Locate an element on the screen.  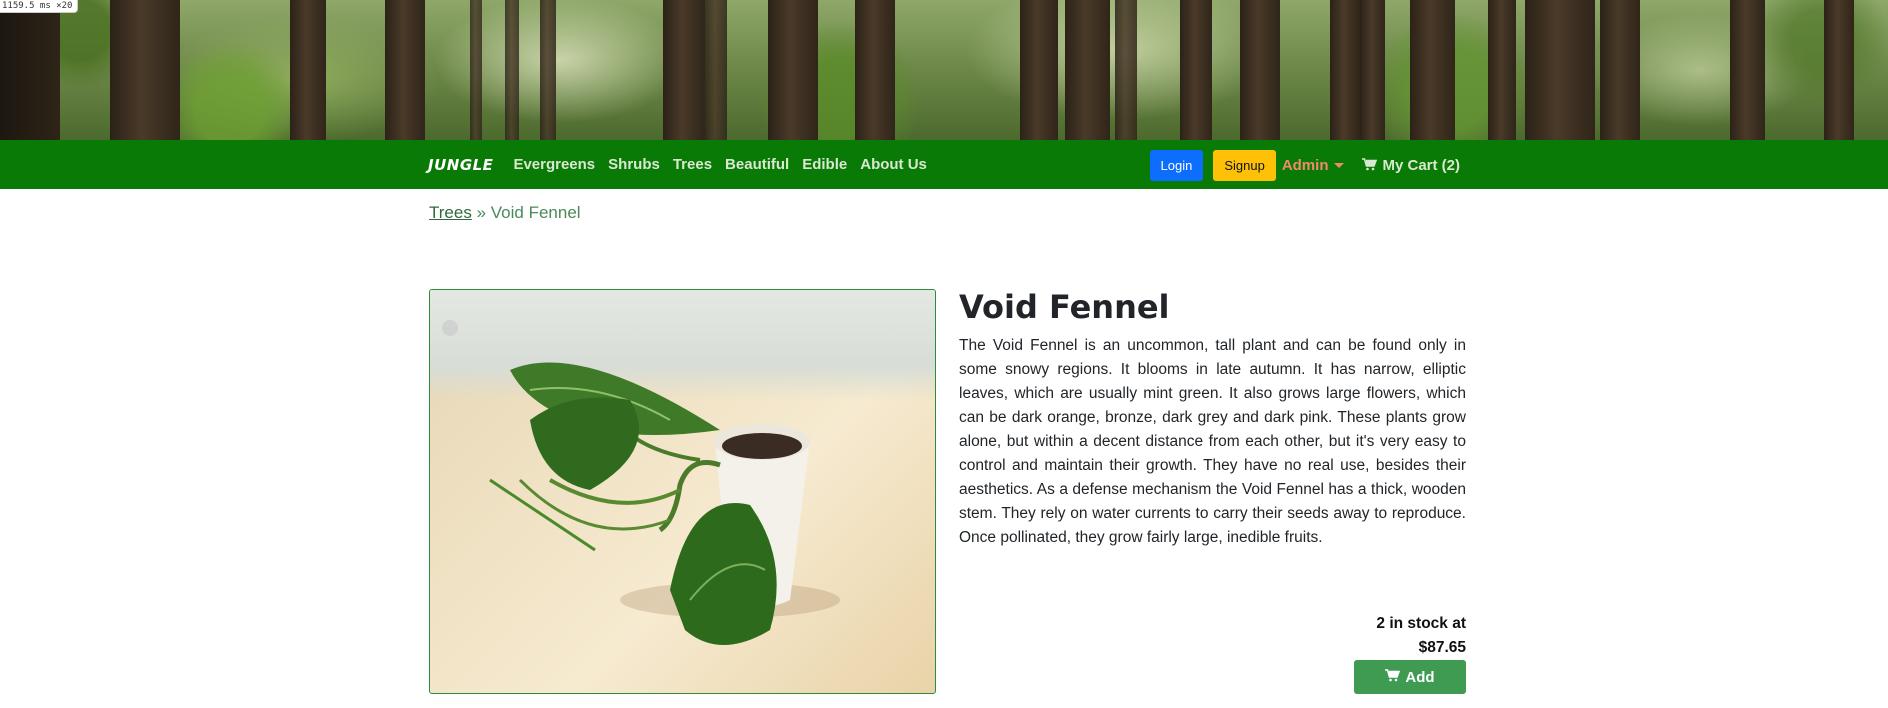
product-title: Void Fennel is located at coordinates (1064, 307).